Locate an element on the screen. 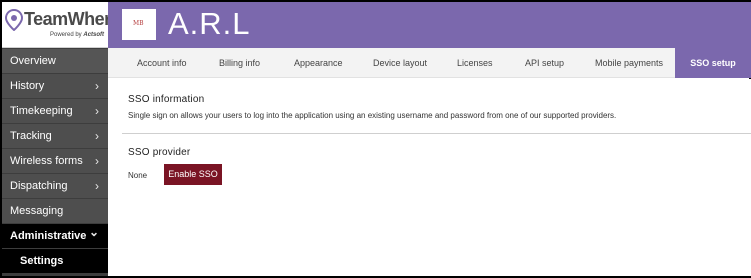 Image resolution: width=751 pixels, height=278 pixels. sidebar-item-overview: Overview is located at coordinates (55, 61).